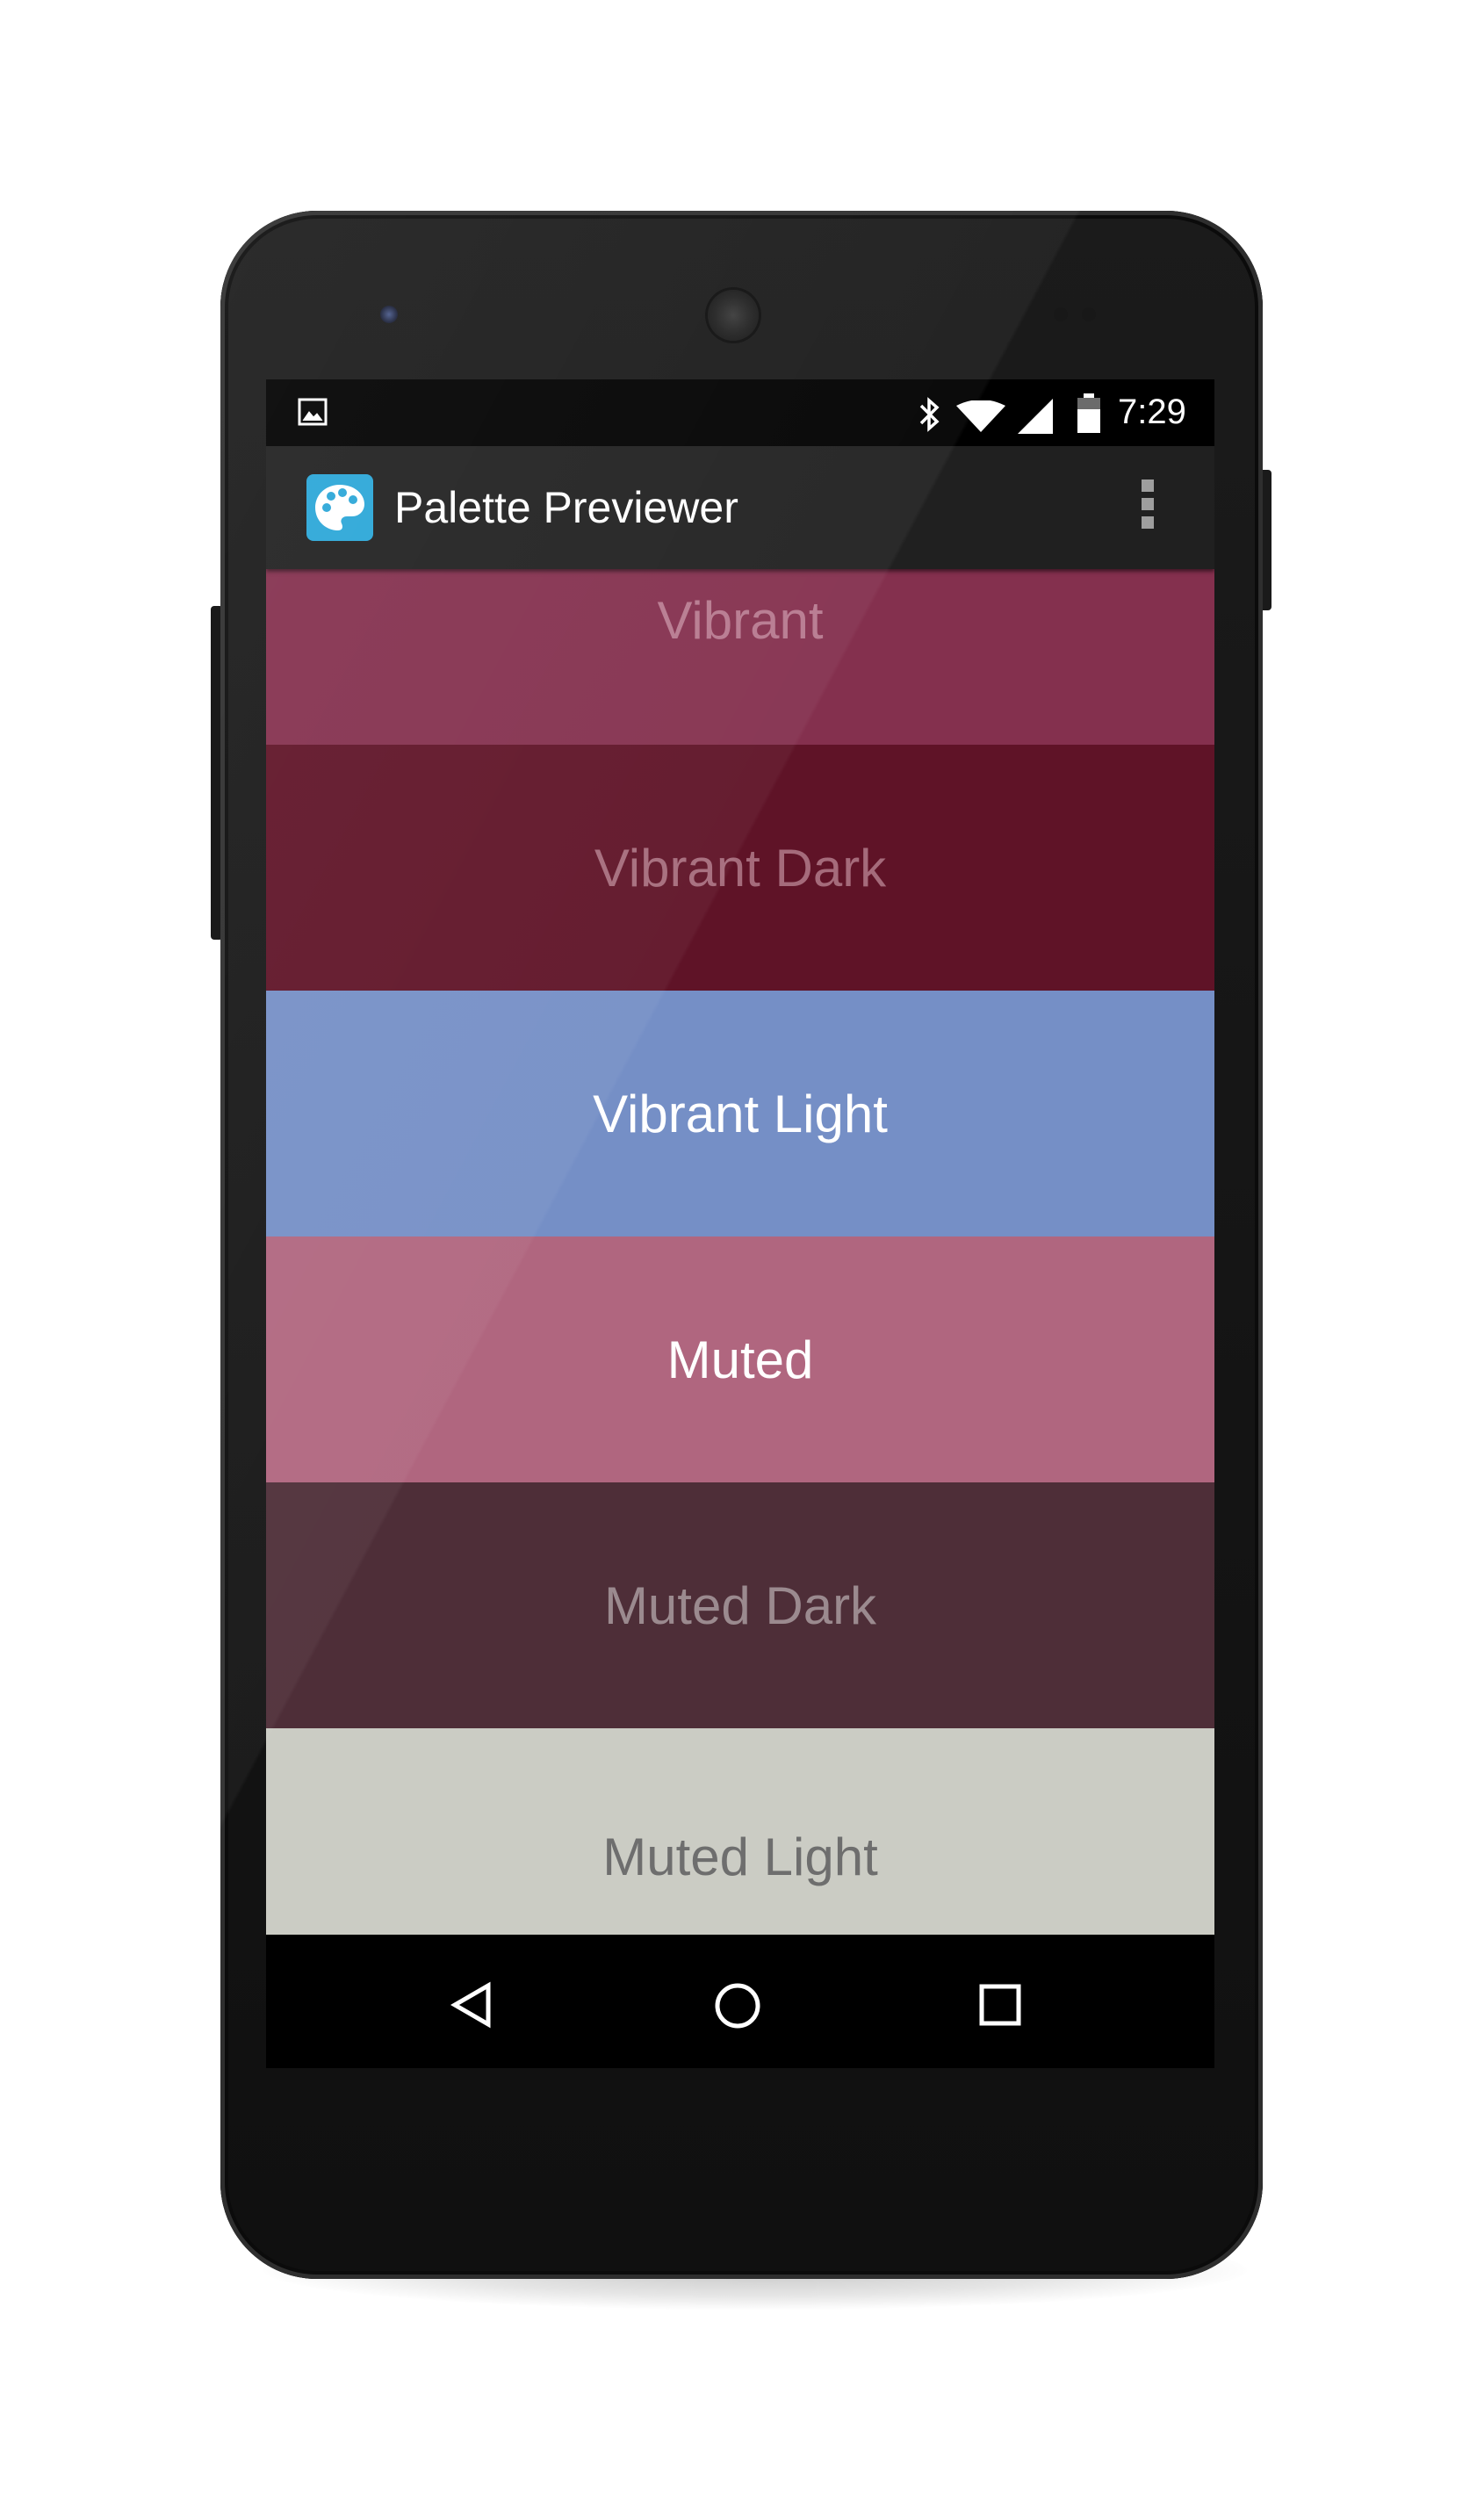  I want to click on swatch-label: Muted Dark, so click(740, 1605).